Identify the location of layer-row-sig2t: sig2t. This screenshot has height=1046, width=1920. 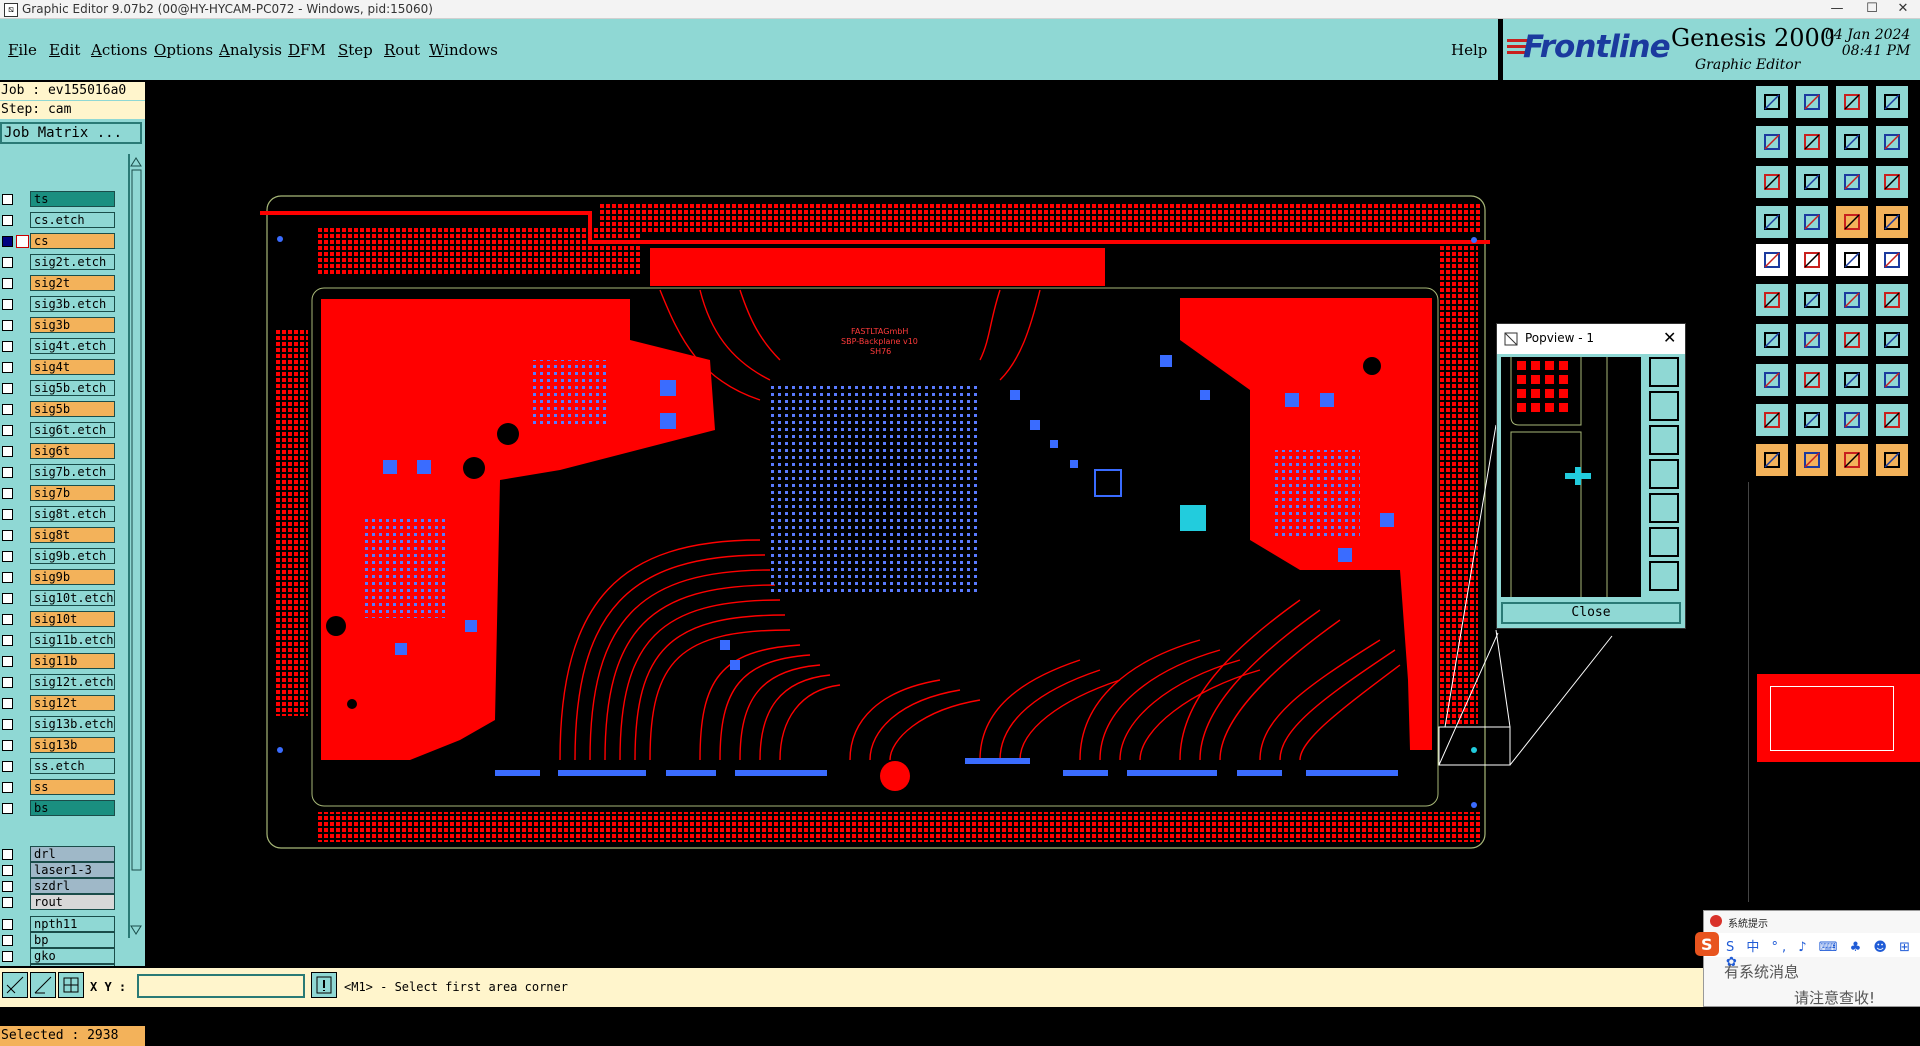
(59, 283).